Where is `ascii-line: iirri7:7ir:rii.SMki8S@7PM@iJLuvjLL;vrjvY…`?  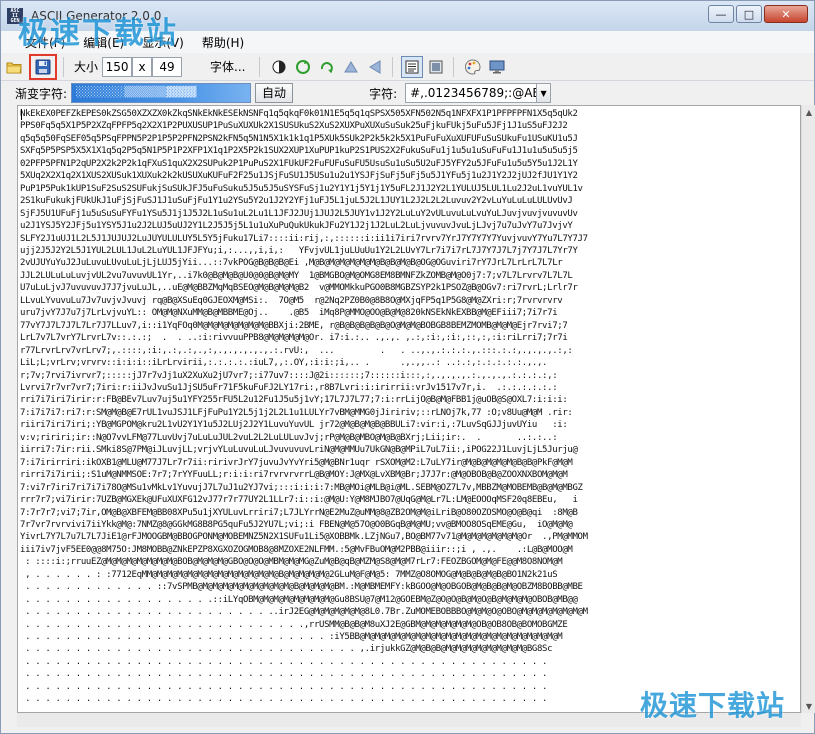 ascii-line: iirri7:7ir:rii.SMki8S@7PM@iJLuvjLL;vrjvY… is located at coordinates (299, 450).